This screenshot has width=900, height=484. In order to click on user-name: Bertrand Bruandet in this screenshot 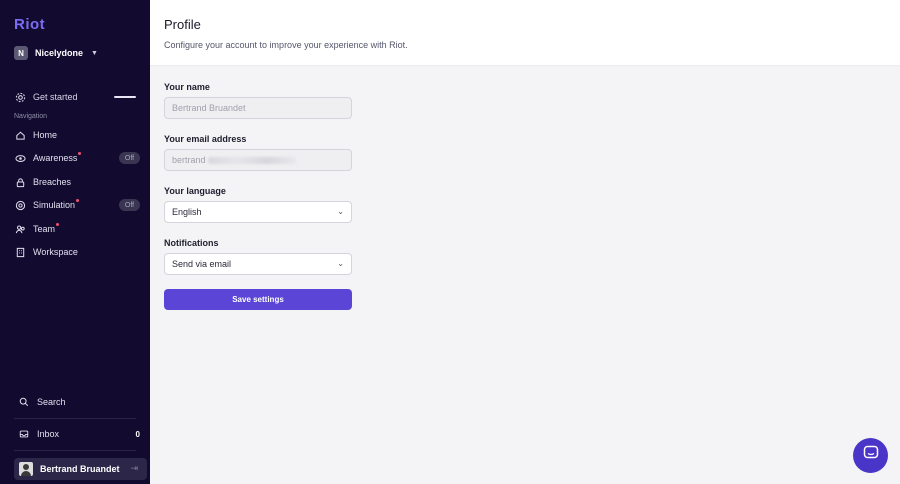, I will do `click(80, 469)`.